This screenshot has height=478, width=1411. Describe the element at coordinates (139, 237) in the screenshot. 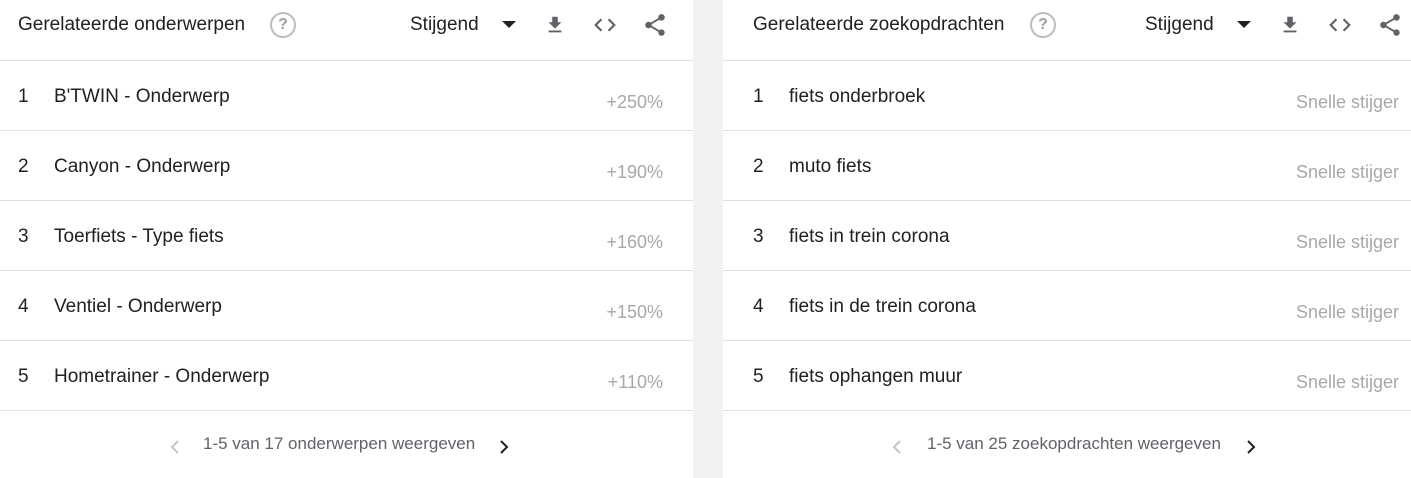

I see `topic-label: Toerfiets - Type fiets` at that location.